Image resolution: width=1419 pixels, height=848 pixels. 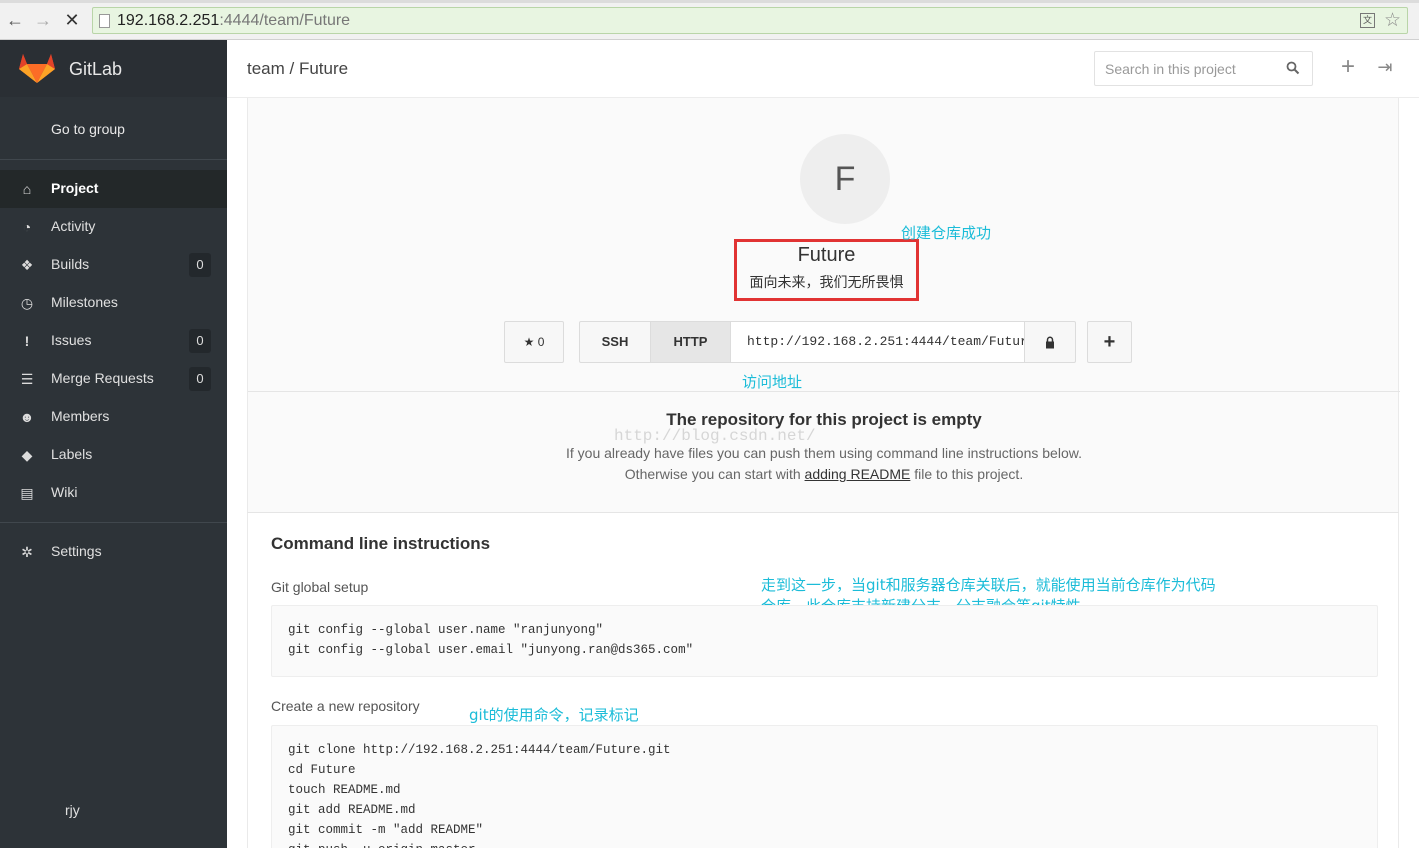 I want to click on cubes-icon: ❖, so click(x=27, y=265).